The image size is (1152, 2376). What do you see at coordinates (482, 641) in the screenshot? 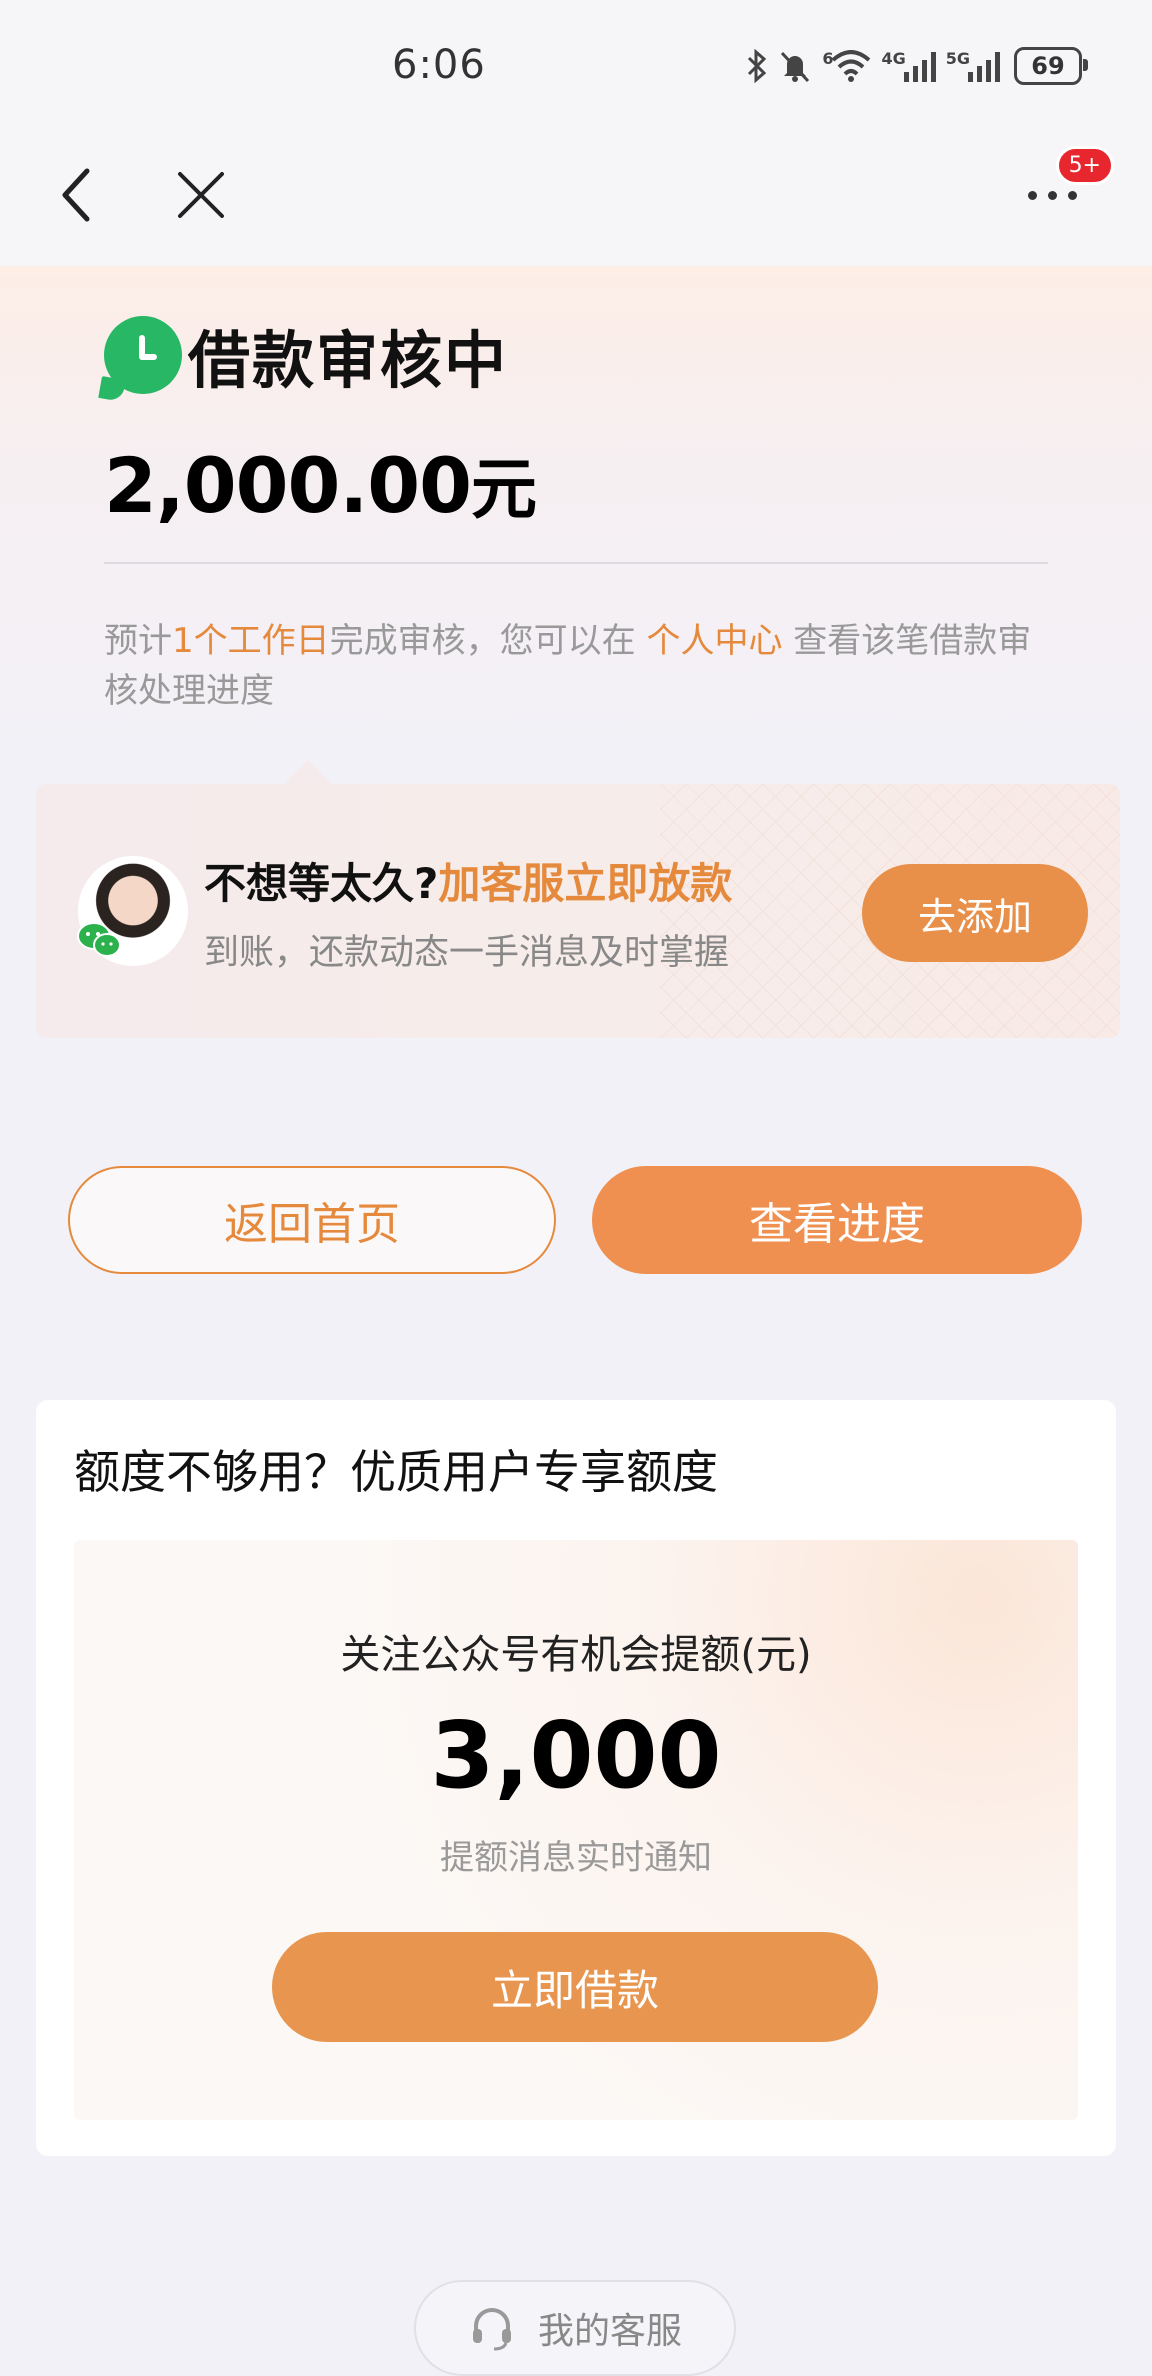
I see `desc-text: 完成审核，您可以在` at bounding box center [482, 641].